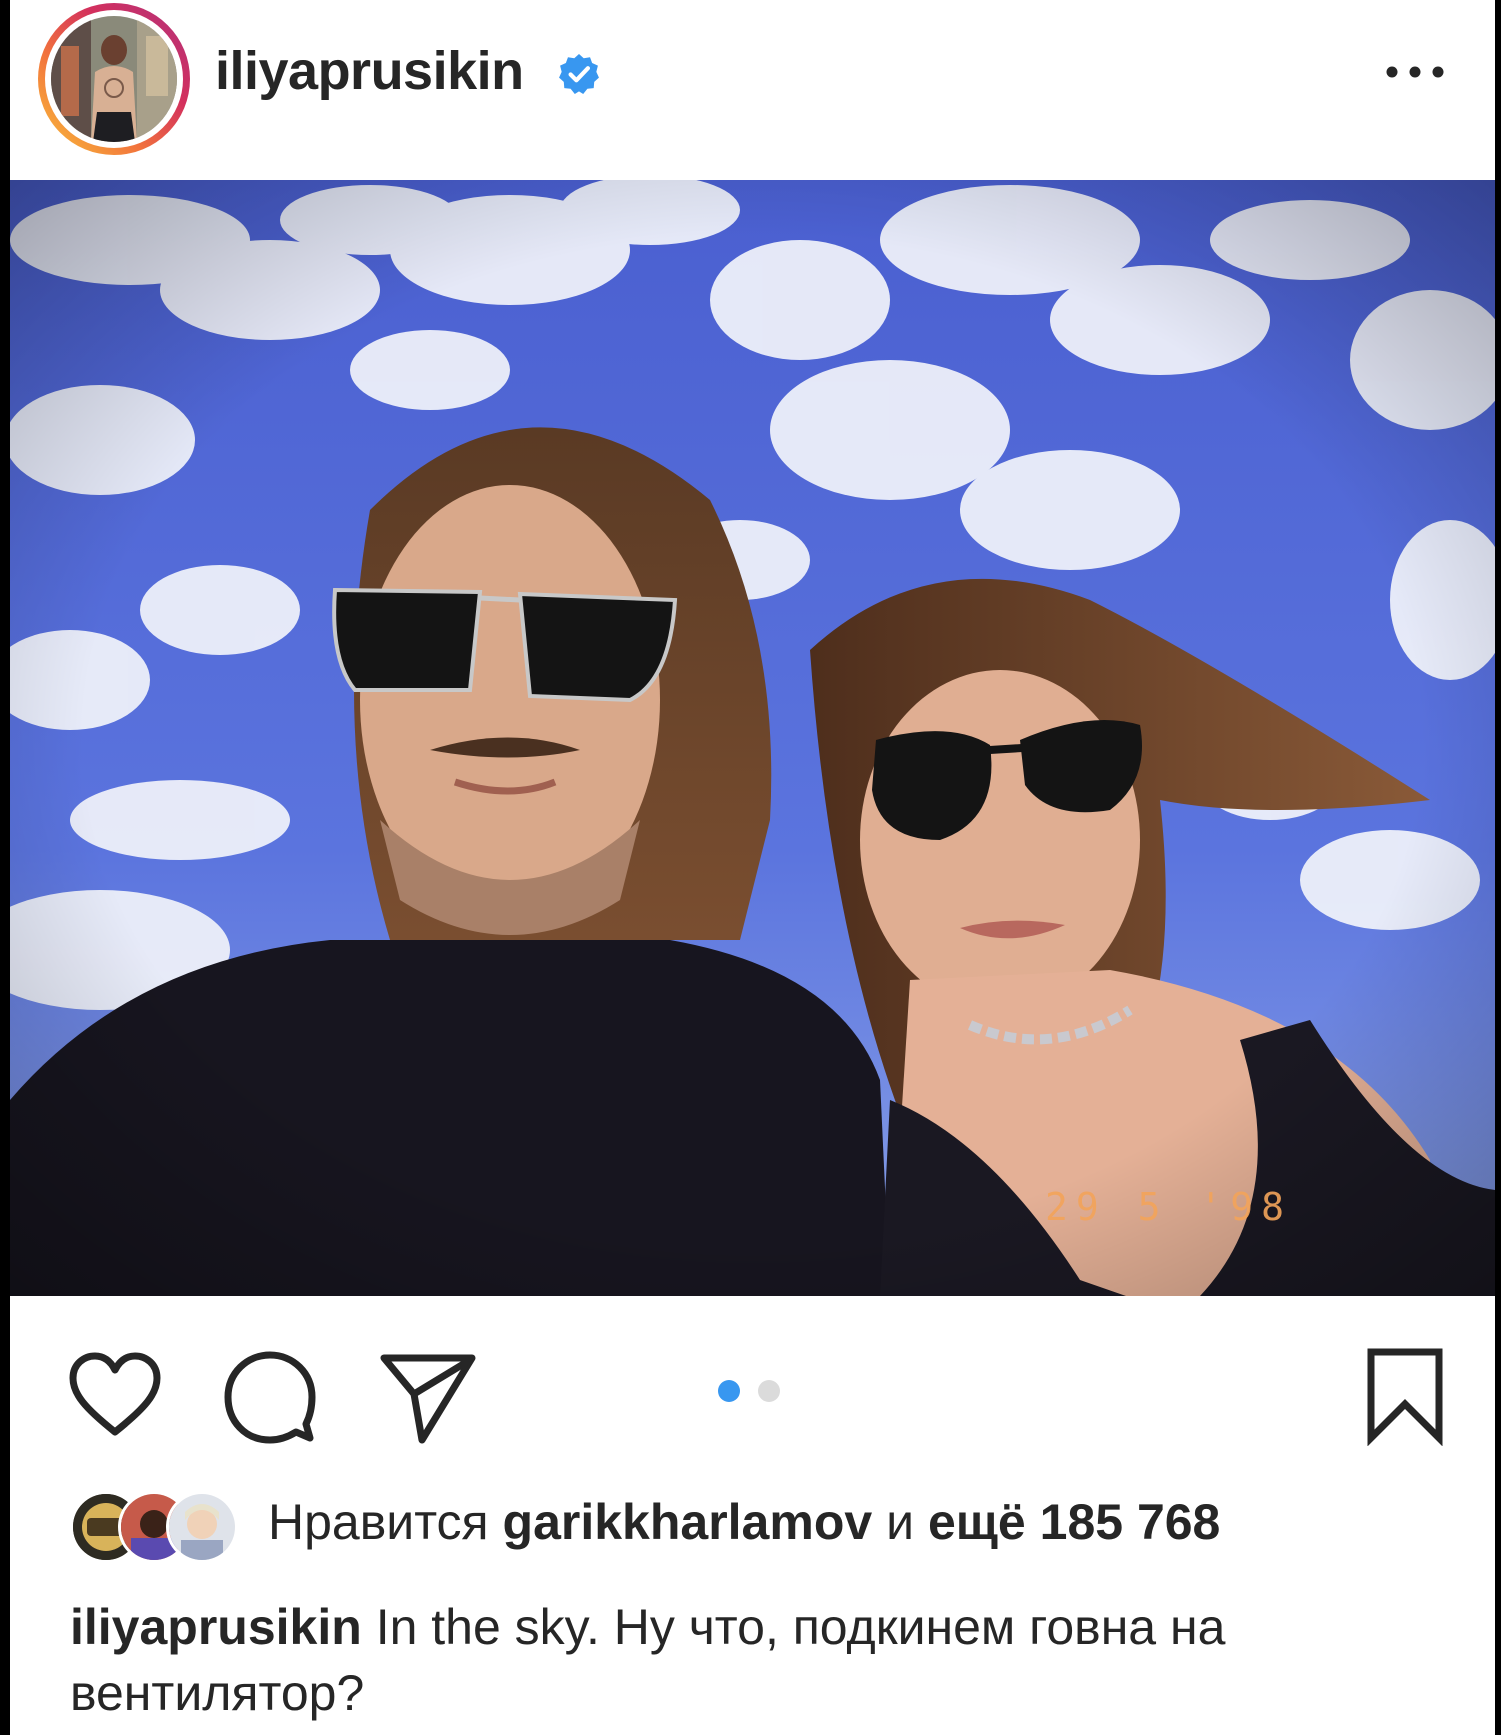  Describe the element at coordinates (1169, 1207) in the screenshot. I see `date-stamp: 29 5 '98` at that location.